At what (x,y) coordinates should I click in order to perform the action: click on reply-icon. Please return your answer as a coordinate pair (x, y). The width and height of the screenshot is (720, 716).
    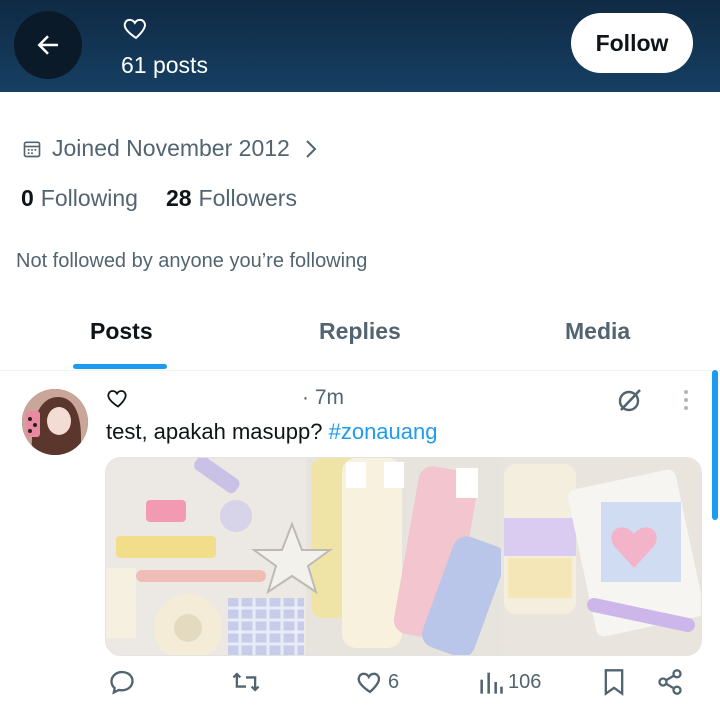
    Looking at the image, I should click on (122, 682).